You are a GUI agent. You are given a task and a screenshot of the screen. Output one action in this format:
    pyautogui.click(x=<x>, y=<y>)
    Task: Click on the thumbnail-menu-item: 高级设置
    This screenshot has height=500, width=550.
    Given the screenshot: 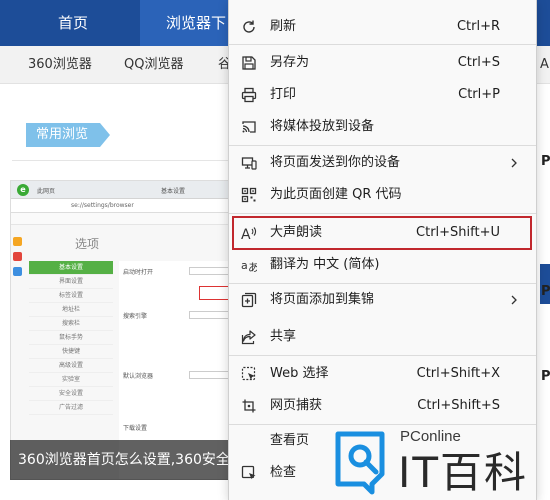 What is the action you would take?
    pyautogui.click(x=71, y=366)
    